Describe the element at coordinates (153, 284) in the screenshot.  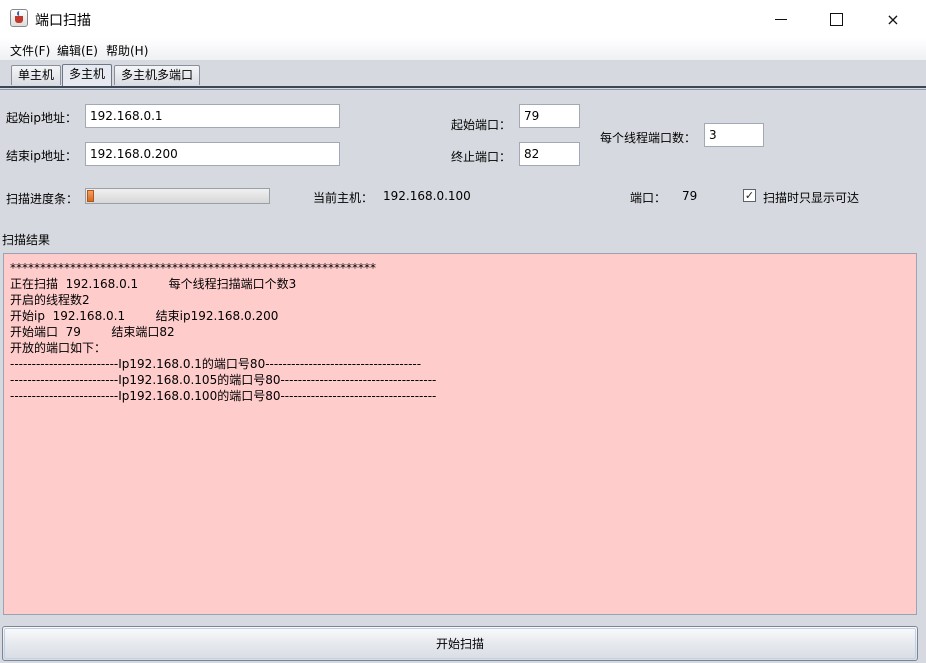
I see `result-line: 正在扫描 192.168.0.1 每个线程扫描端口个数3` at that location.